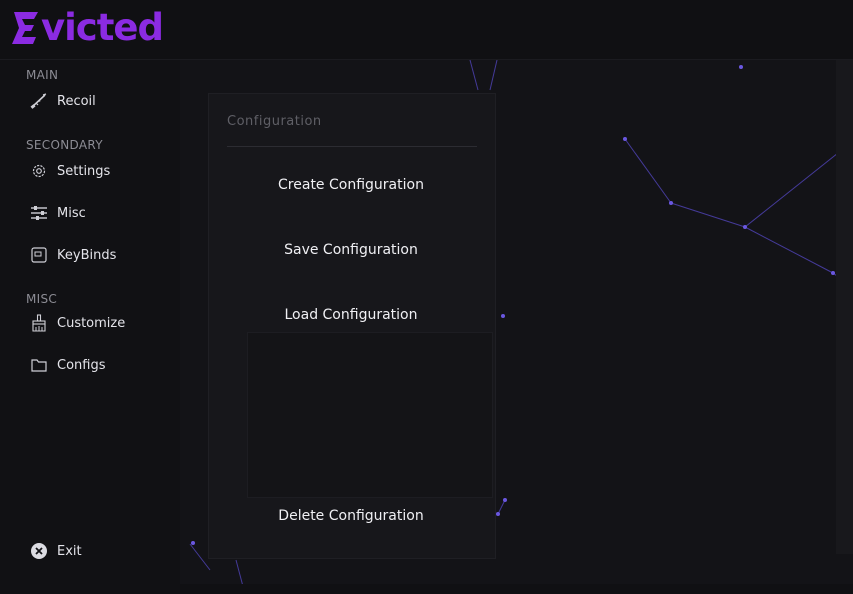 This screenshot has width=853, height=594. I want to click on exit-label: Exit, so click(69, 551).